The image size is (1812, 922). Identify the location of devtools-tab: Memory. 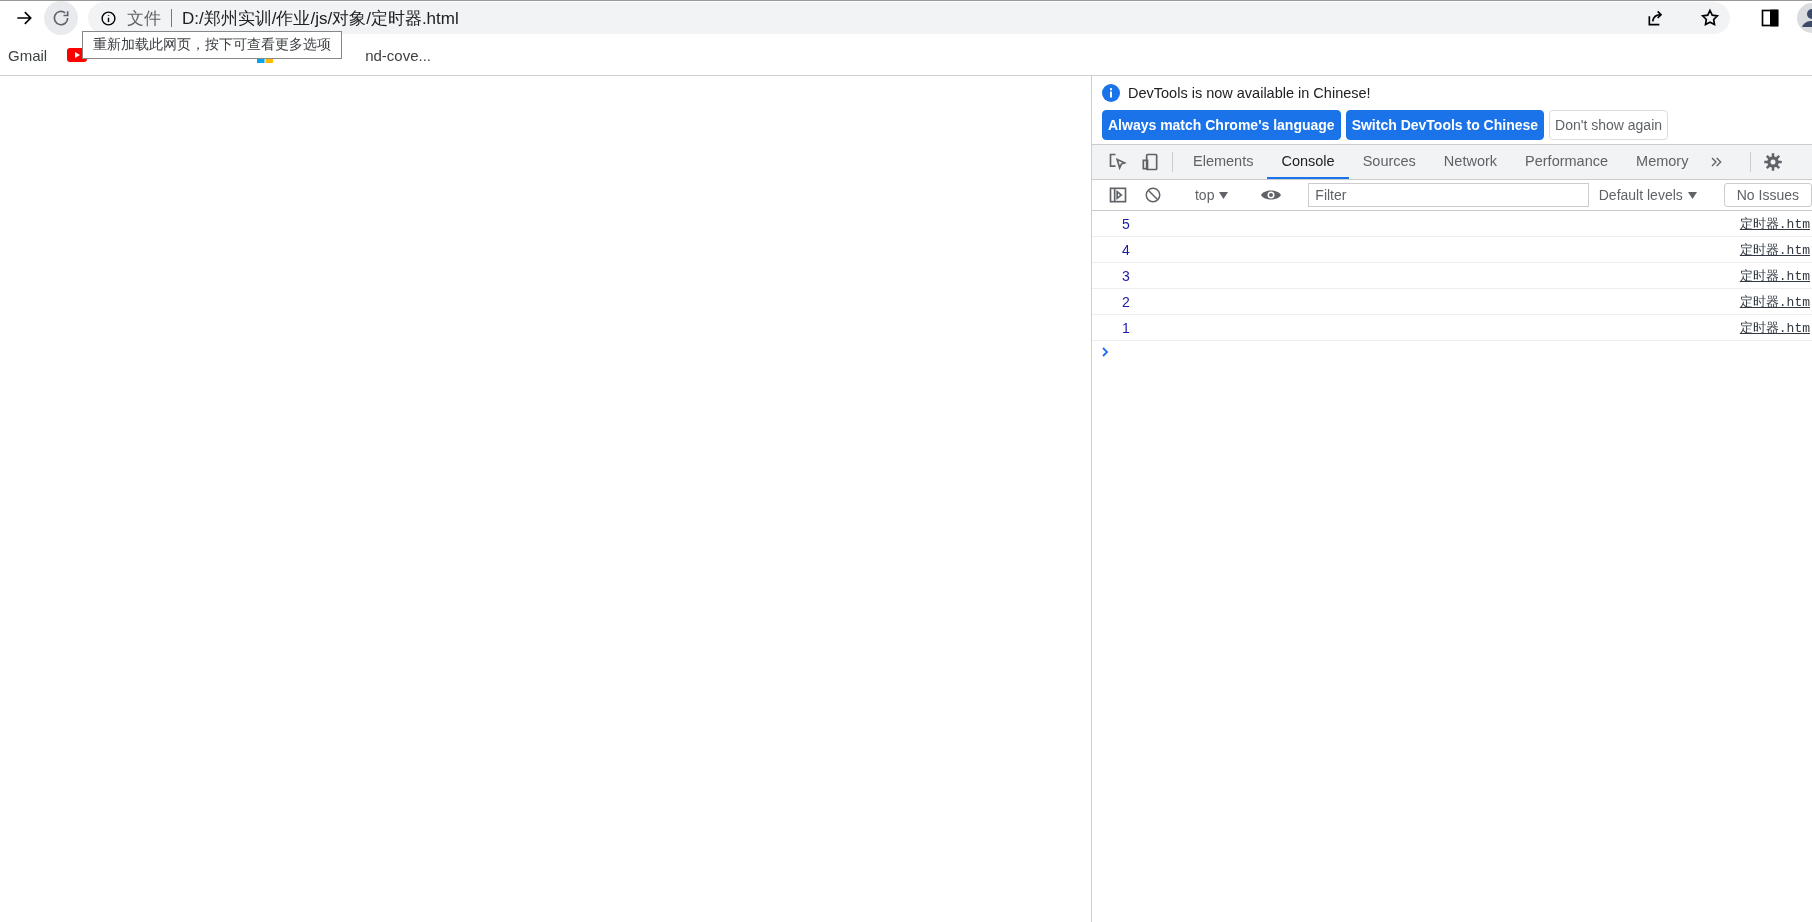
(1662, 162).